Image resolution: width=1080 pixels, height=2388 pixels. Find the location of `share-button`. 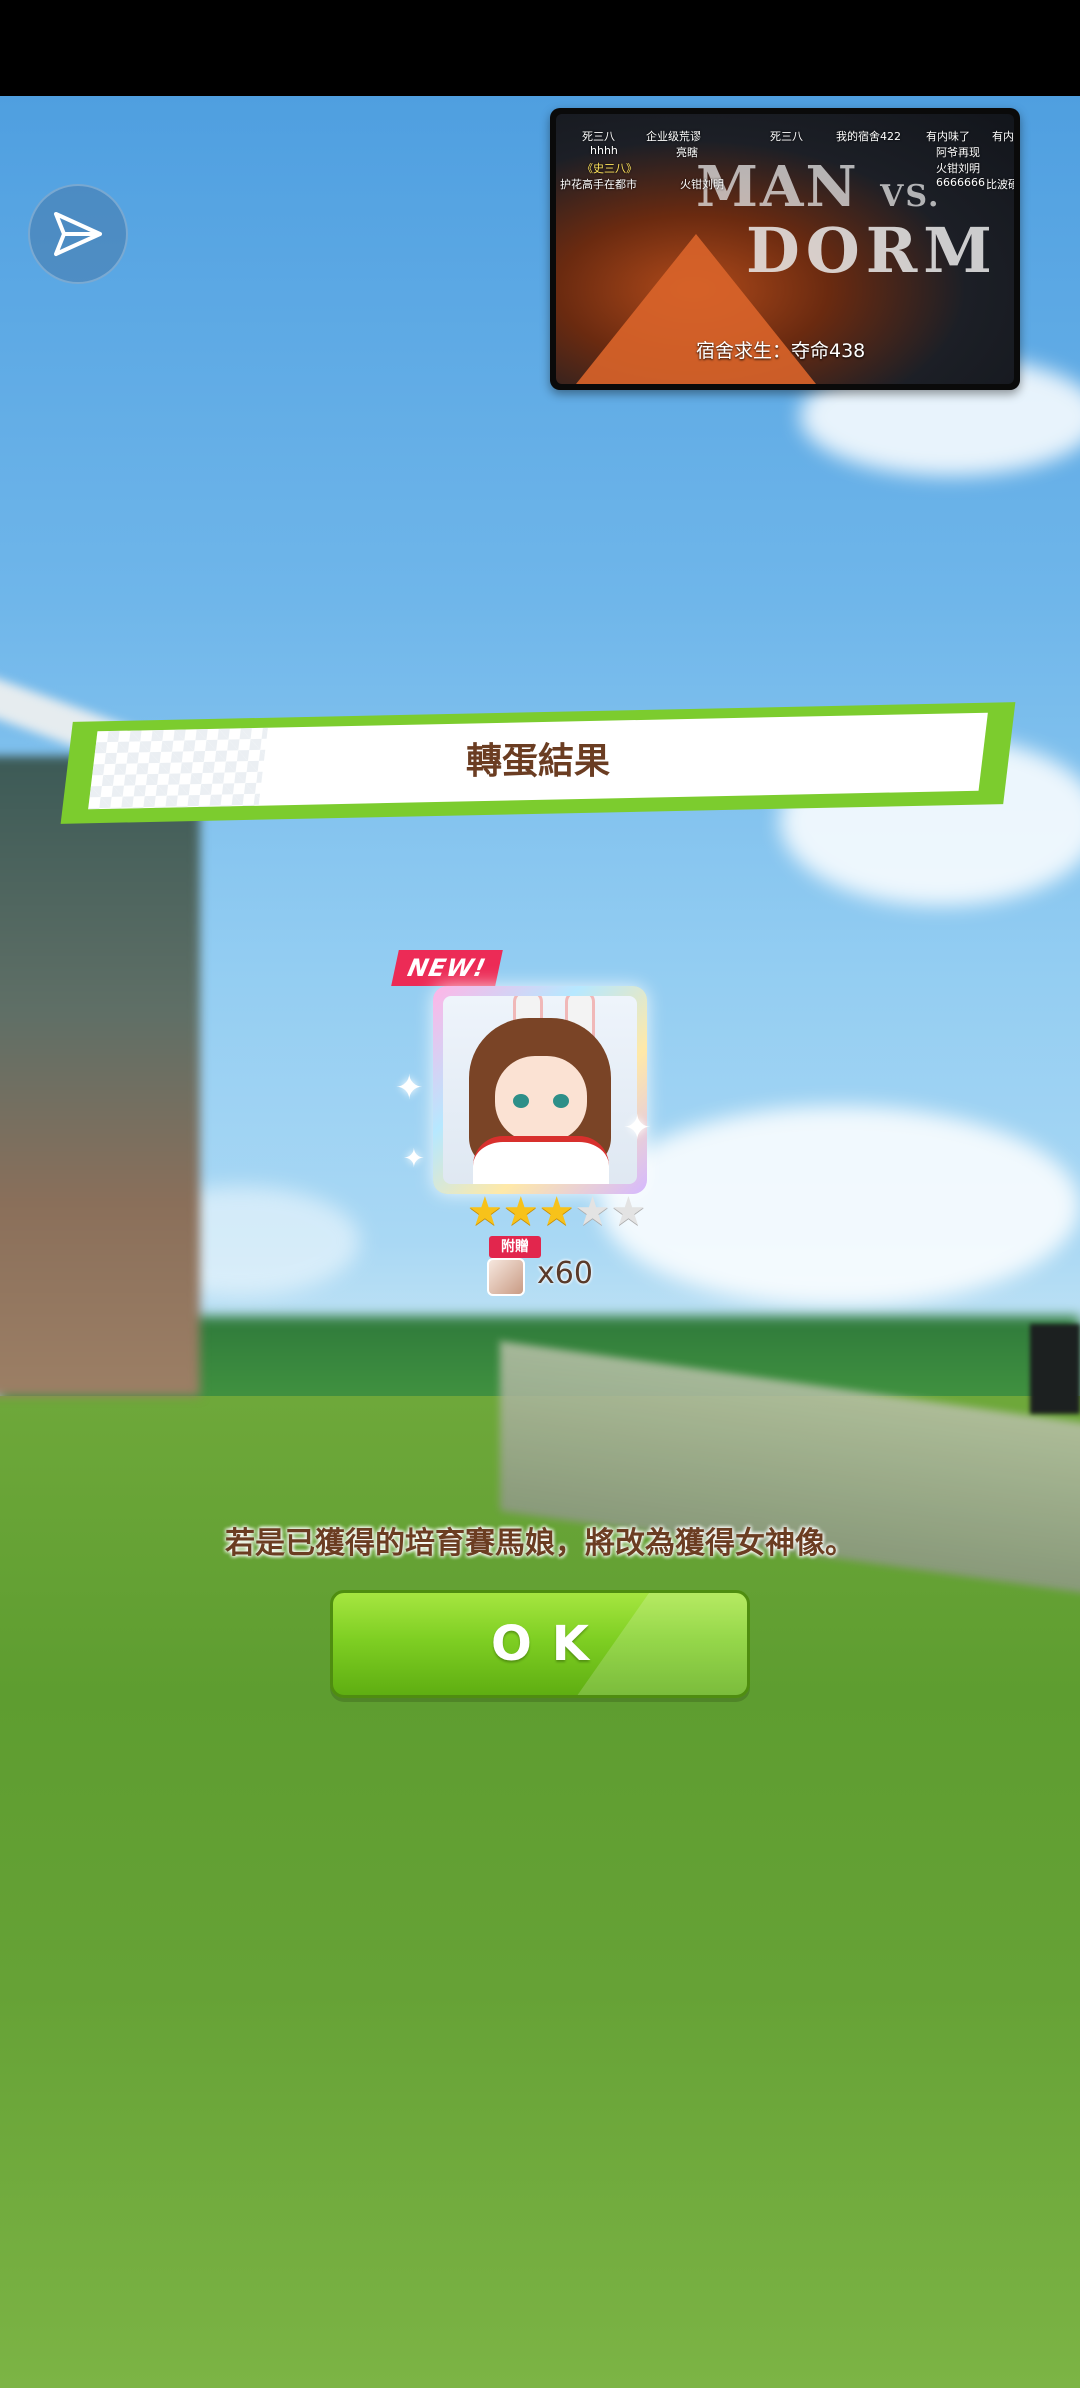

share-button is located at coordinates (78, 234).